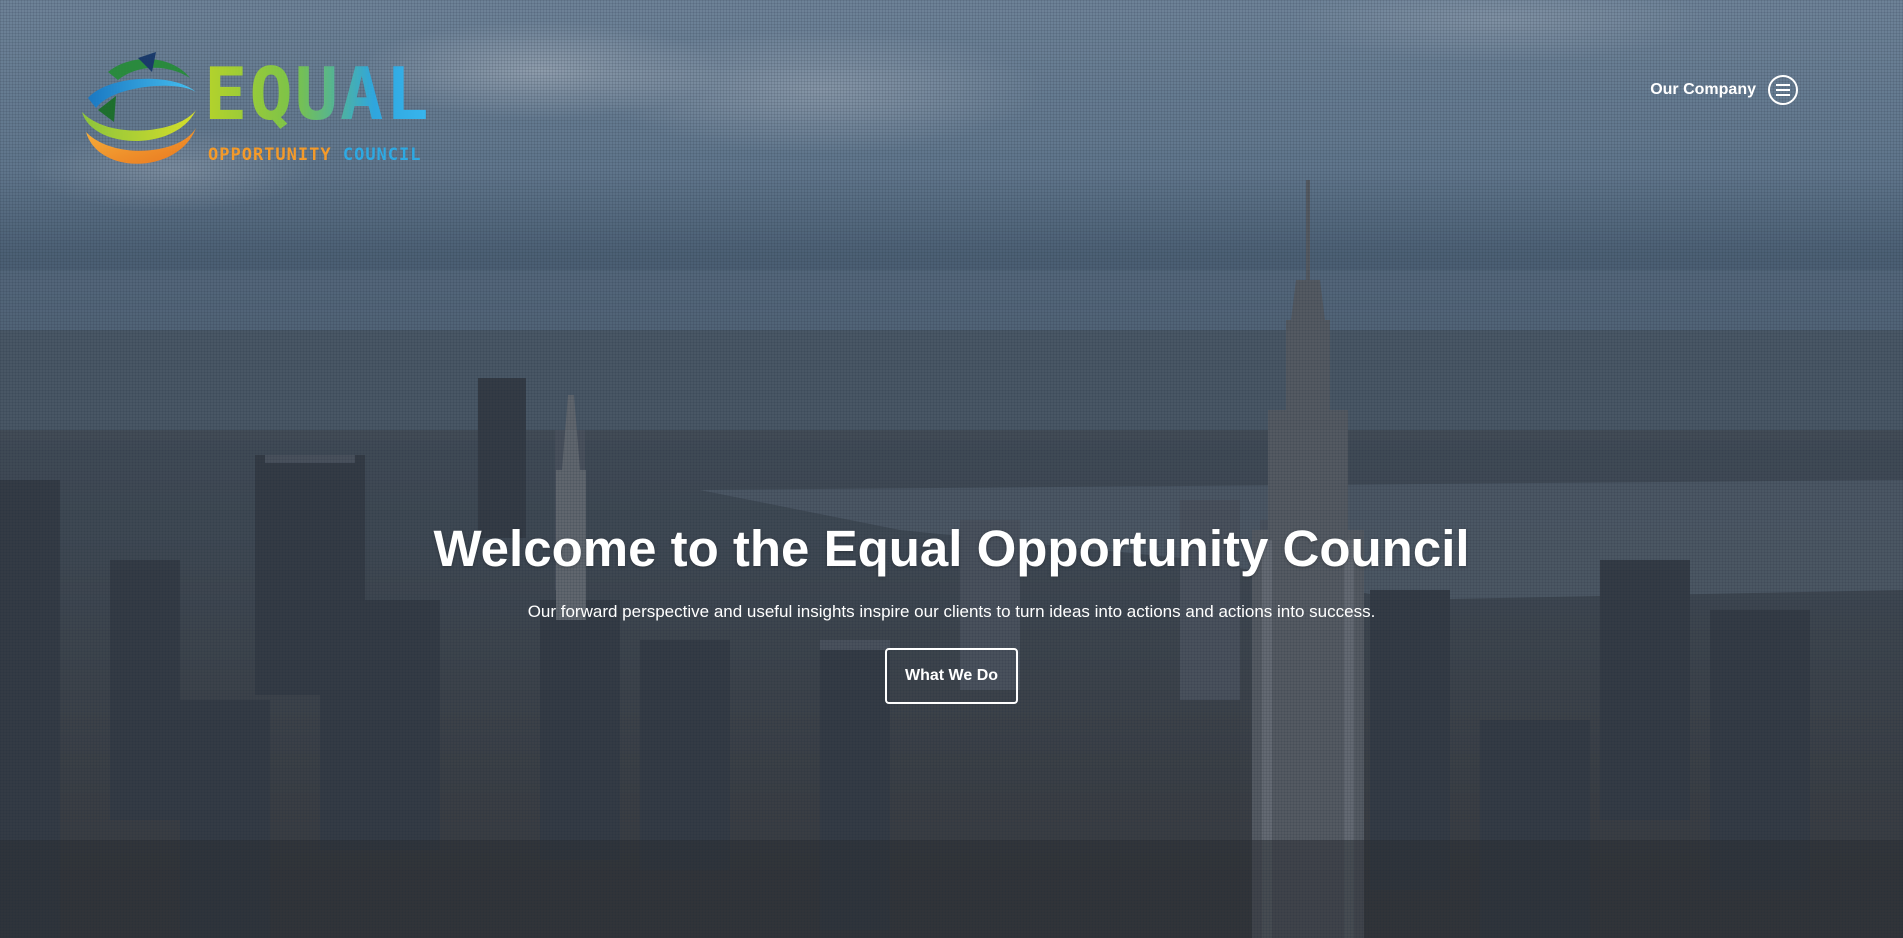  Describe the element at coordinates (317, 94) in the screenshot. I see `logo-wordmark: EQUAL` at that location.